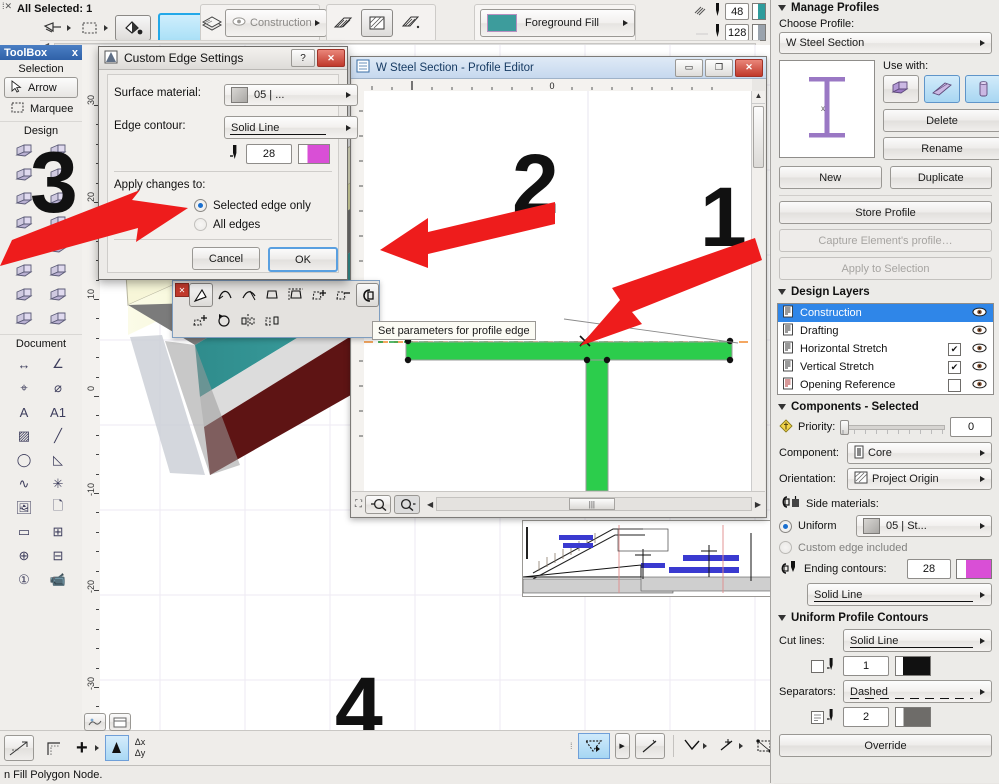 This screenshot has height=784, width=999. What do you see at coordinates (430, 504) in the screenshot?
I see `hscroll-left-arrow: ◀` at bounding box center [430, 504].